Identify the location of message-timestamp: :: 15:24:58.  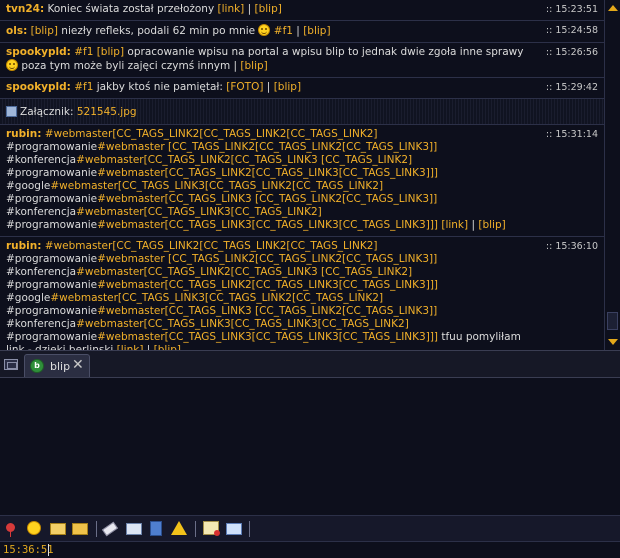
(571, 30).